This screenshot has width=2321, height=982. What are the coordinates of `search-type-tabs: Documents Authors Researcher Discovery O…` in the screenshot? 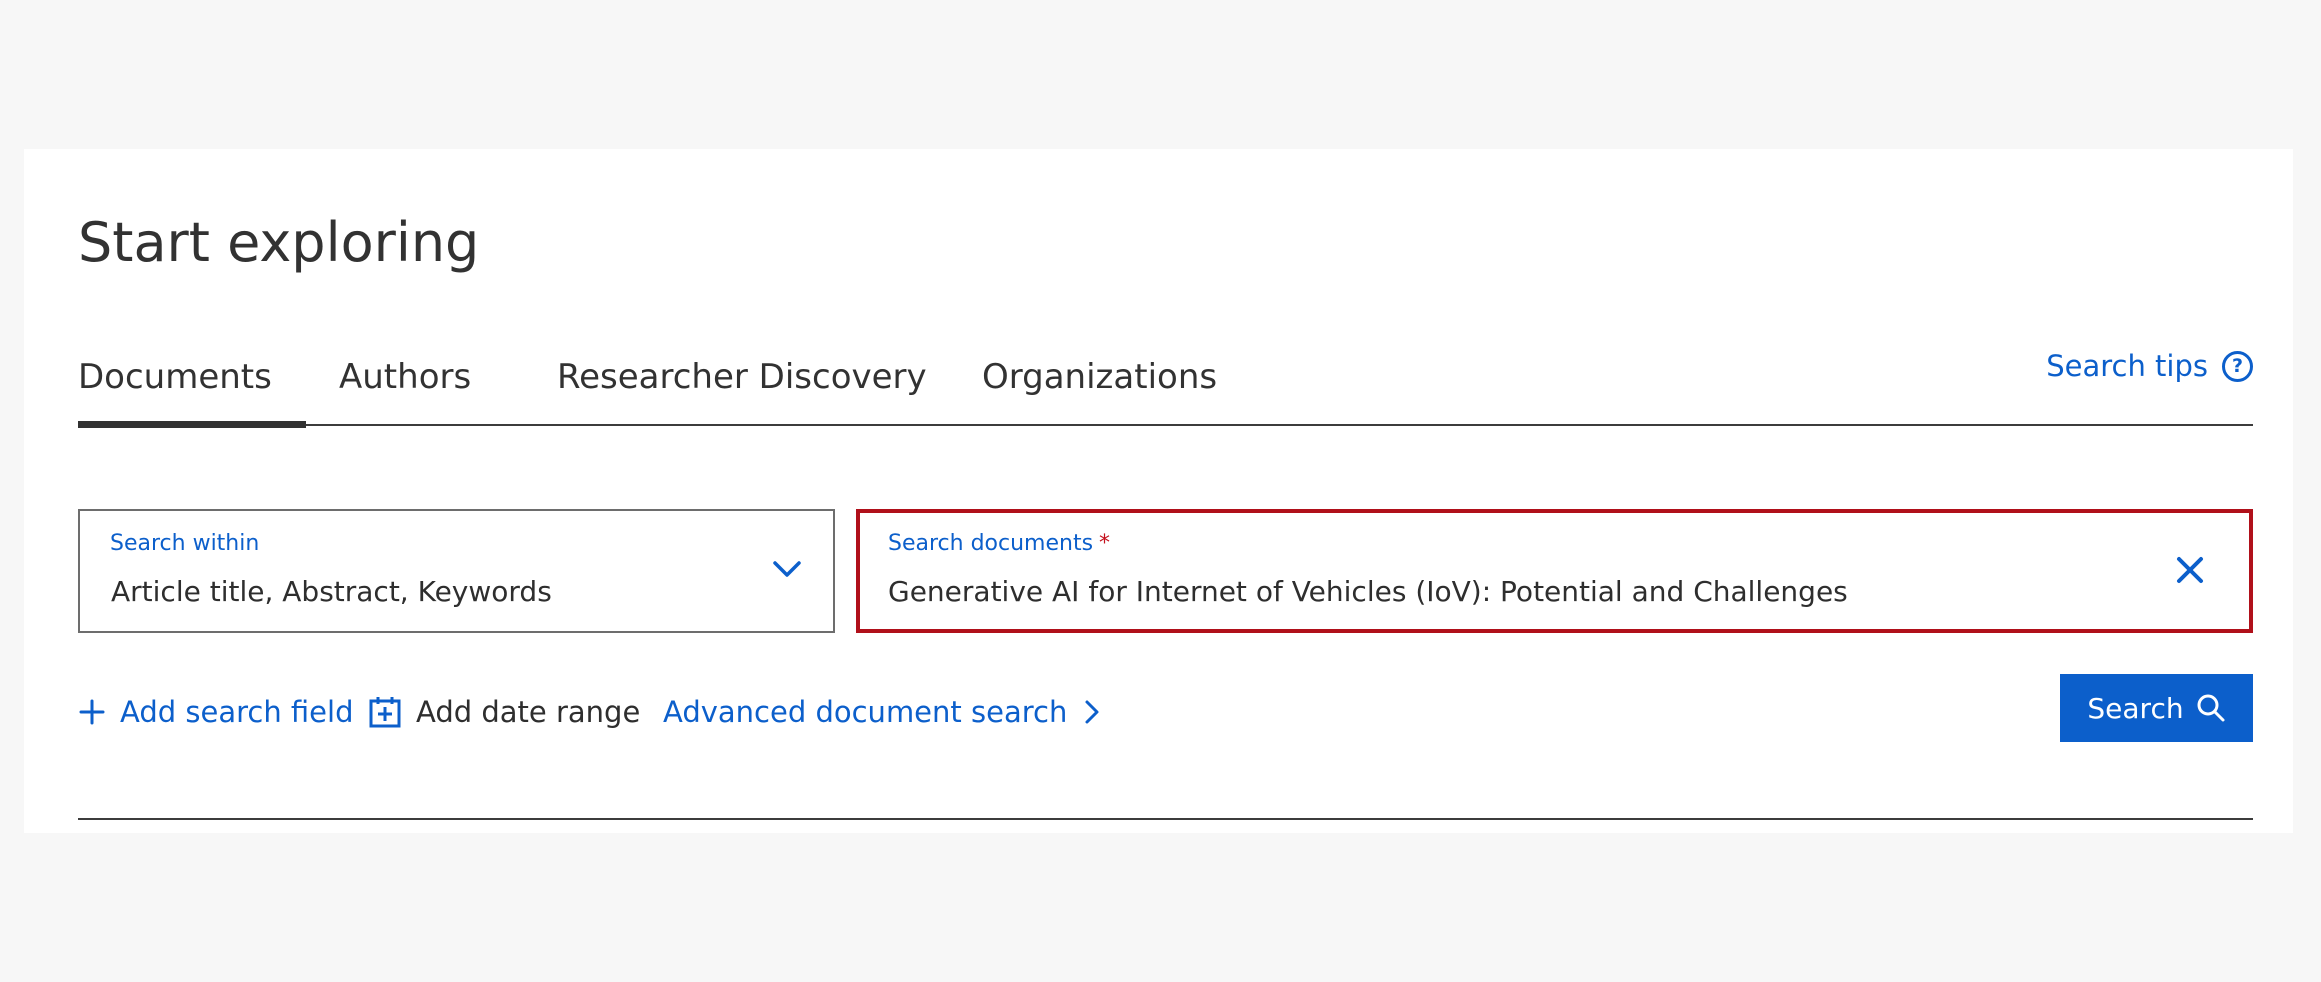 It's located at (1165, 389).